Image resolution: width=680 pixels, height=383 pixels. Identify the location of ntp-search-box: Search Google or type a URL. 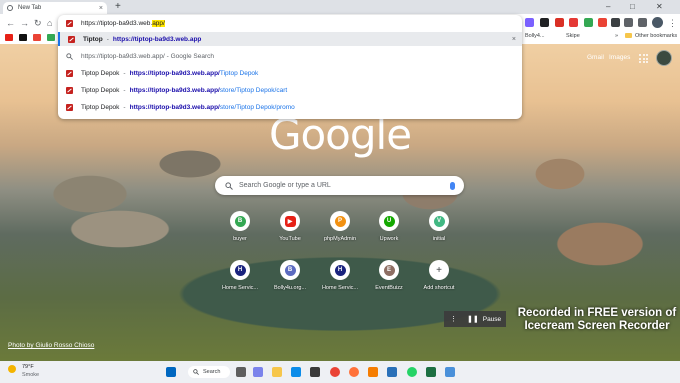
(339, 185).